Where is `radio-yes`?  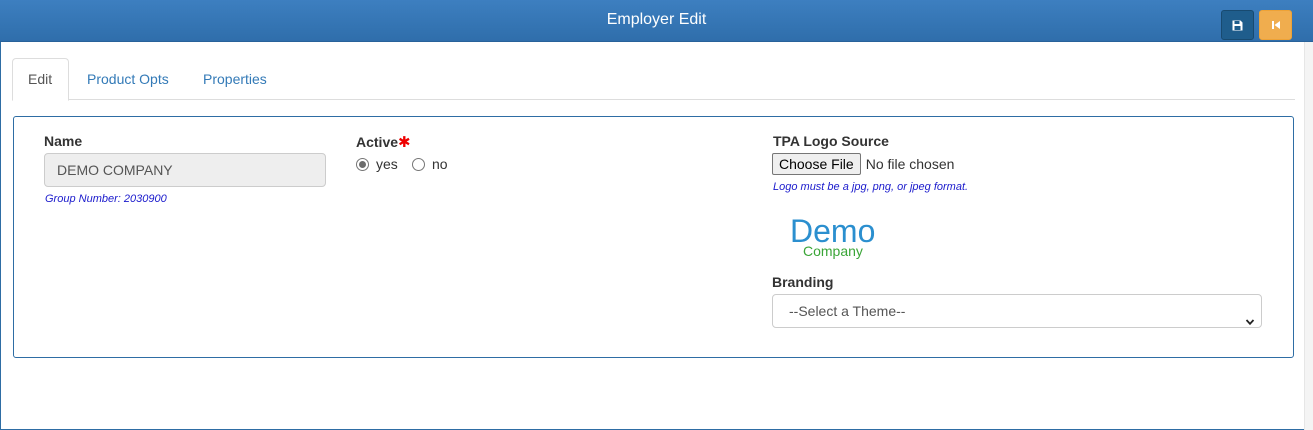
radio-yes is located at coordinates (362, 164).